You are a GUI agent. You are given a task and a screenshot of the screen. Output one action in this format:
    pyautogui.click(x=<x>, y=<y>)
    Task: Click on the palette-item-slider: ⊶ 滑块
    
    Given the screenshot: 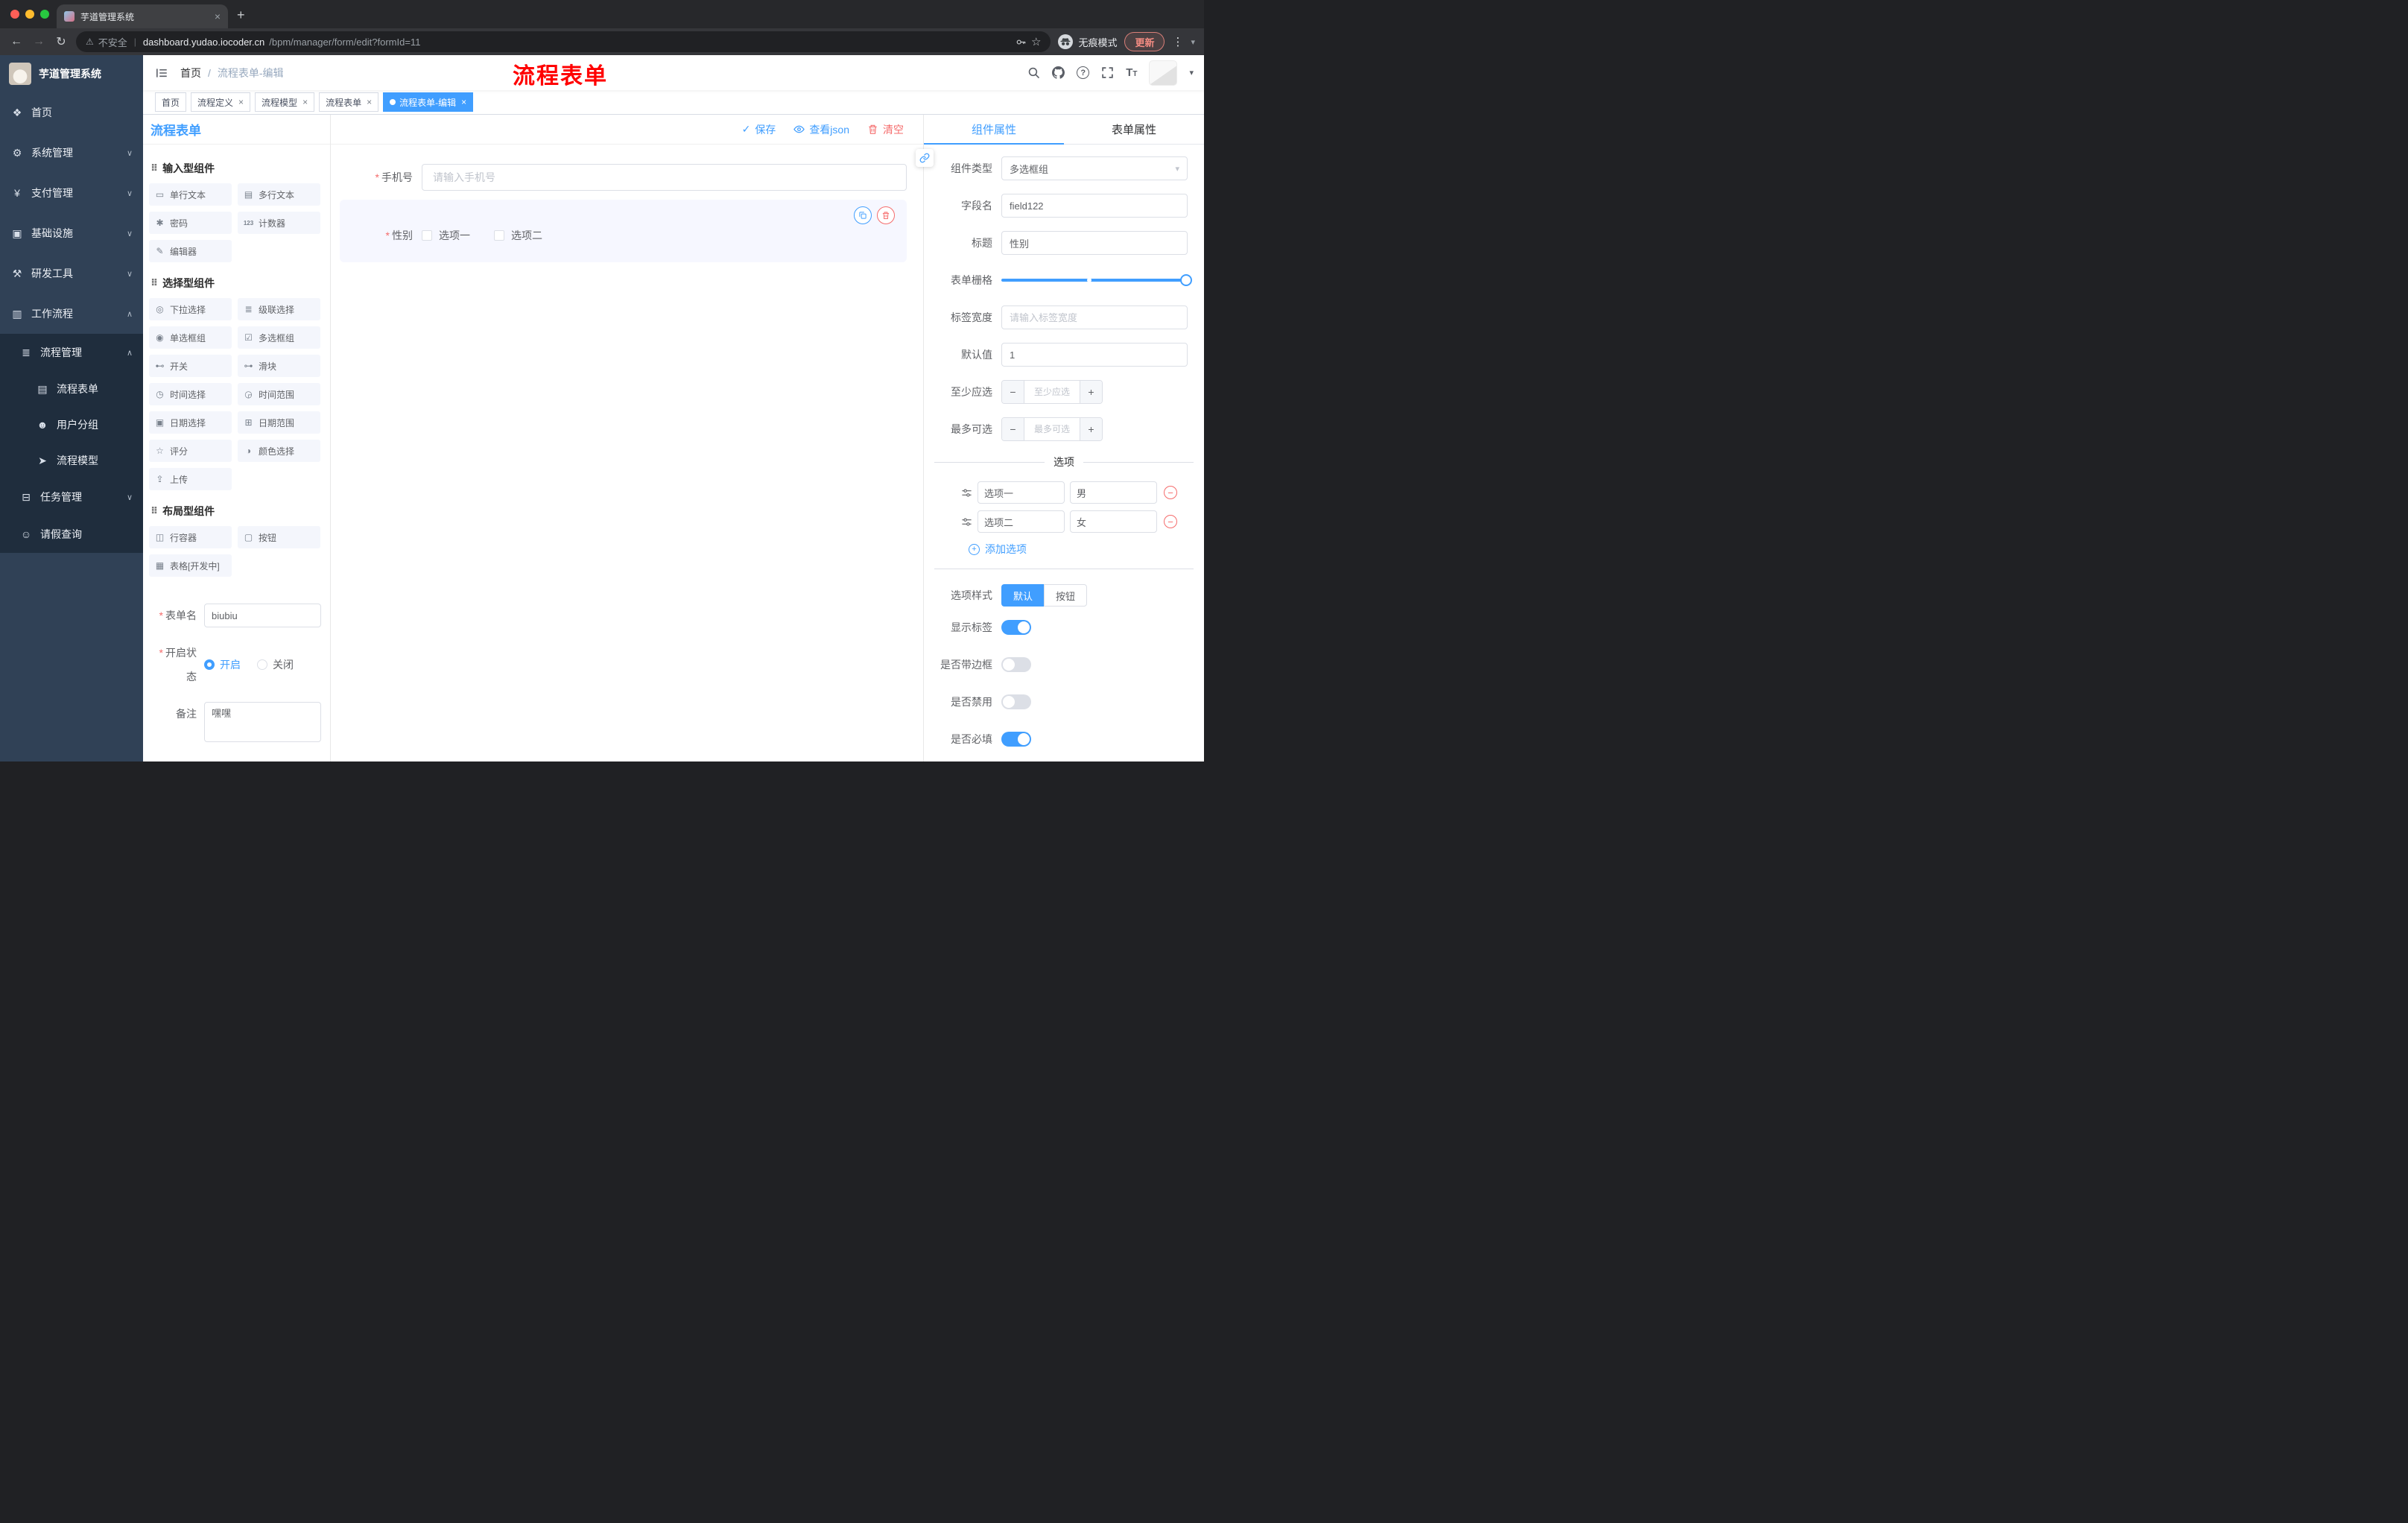 What is the action you would take?
    pyautogui.click(x=279, y=366)
    